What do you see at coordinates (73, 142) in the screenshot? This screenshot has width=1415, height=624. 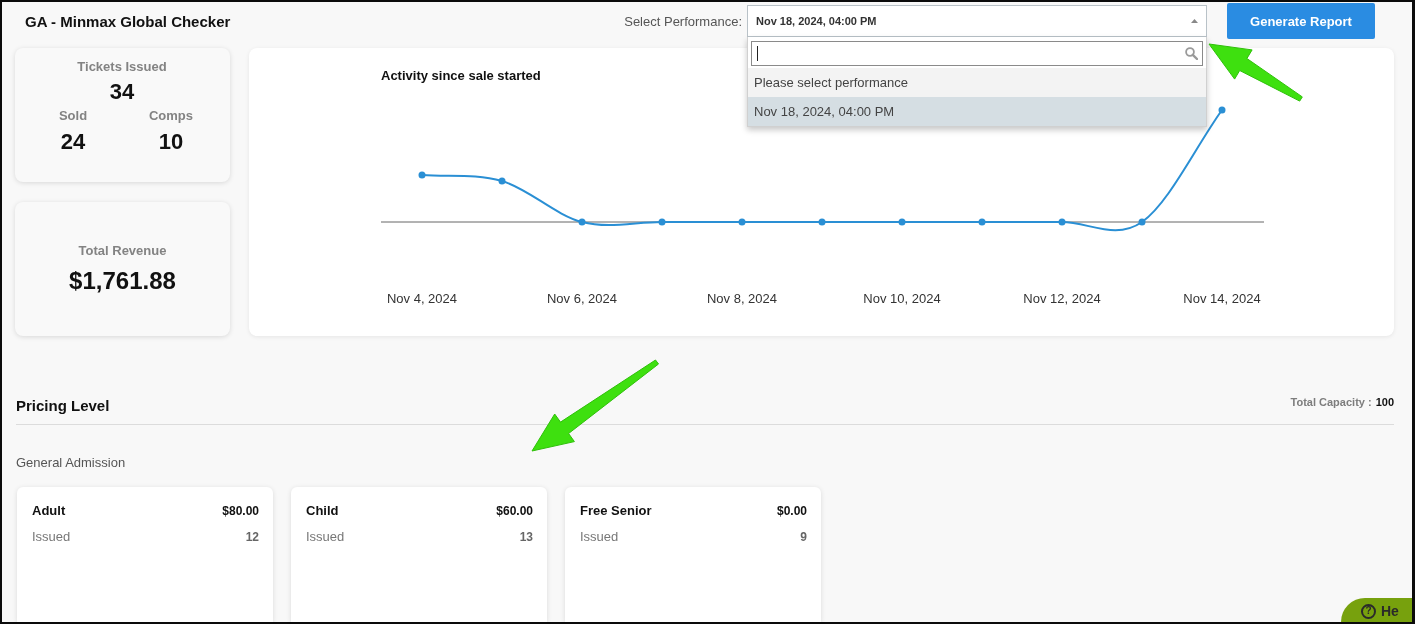 I see `stat-value: 24` at bounding box center [73, 142].